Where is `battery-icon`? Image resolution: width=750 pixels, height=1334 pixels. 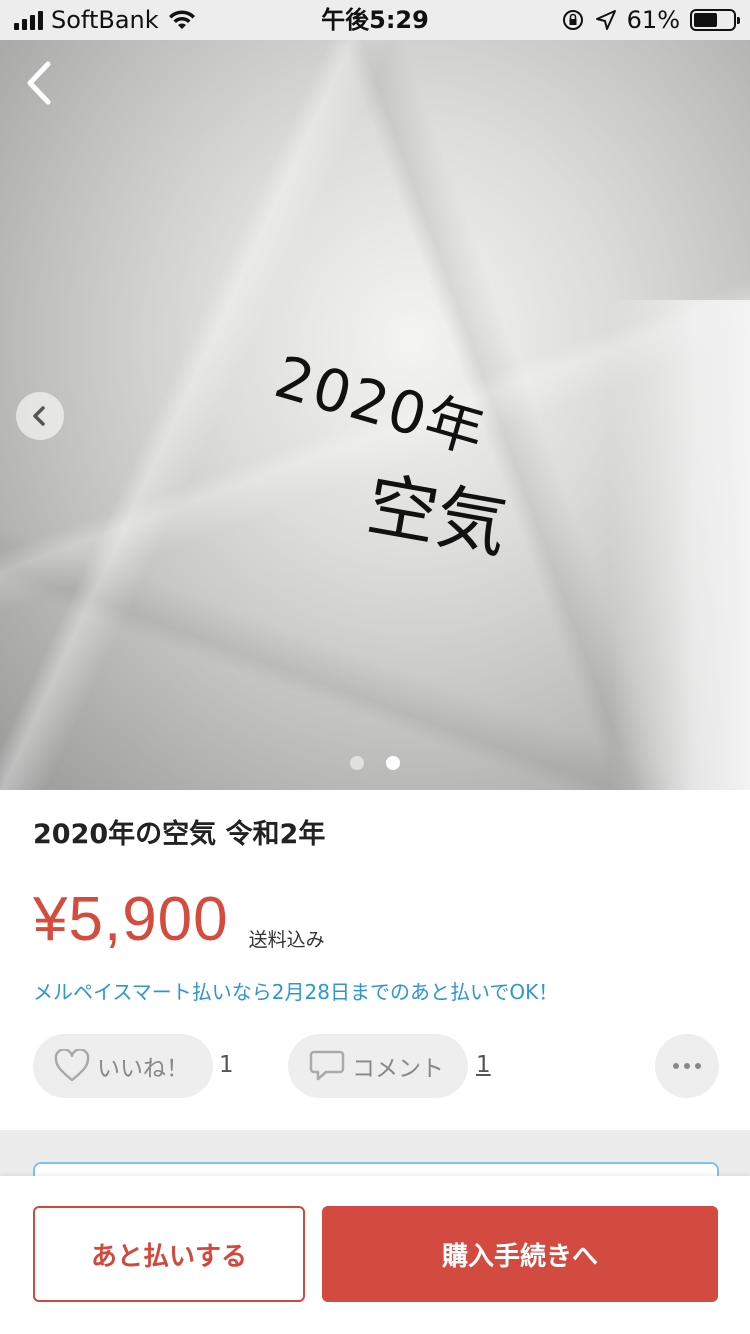 battery-icon is located at coordinates (715, 20).